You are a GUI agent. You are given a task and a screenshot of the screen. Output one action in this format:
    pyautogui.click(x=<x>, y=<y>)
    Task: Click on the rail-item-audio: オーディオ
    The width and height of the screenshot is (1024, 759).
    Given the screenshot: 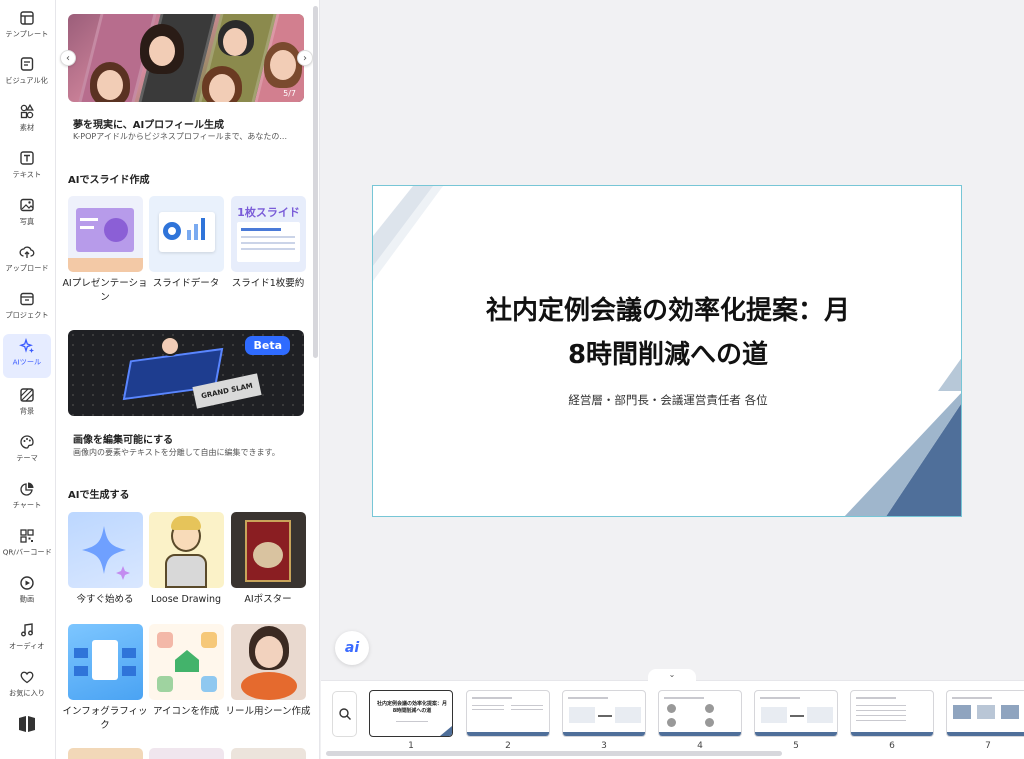 What is the action you would take?
    pyautogui.click(x=27, y=640)
    